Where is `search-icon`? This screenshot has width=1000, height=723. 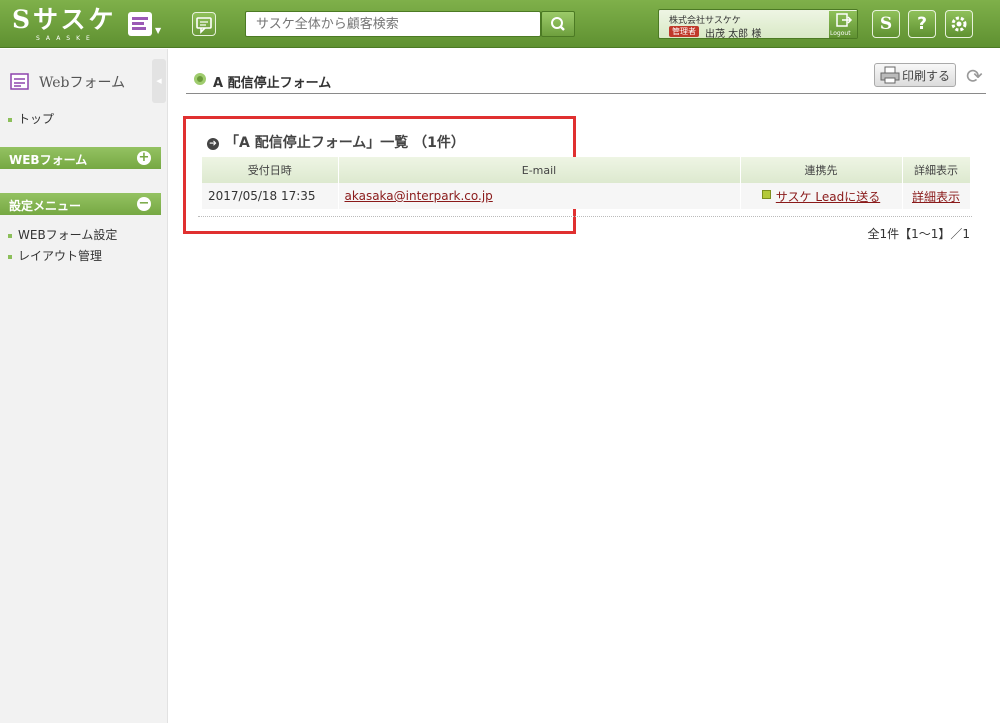
search-icon is located at coordinates (558, 24).